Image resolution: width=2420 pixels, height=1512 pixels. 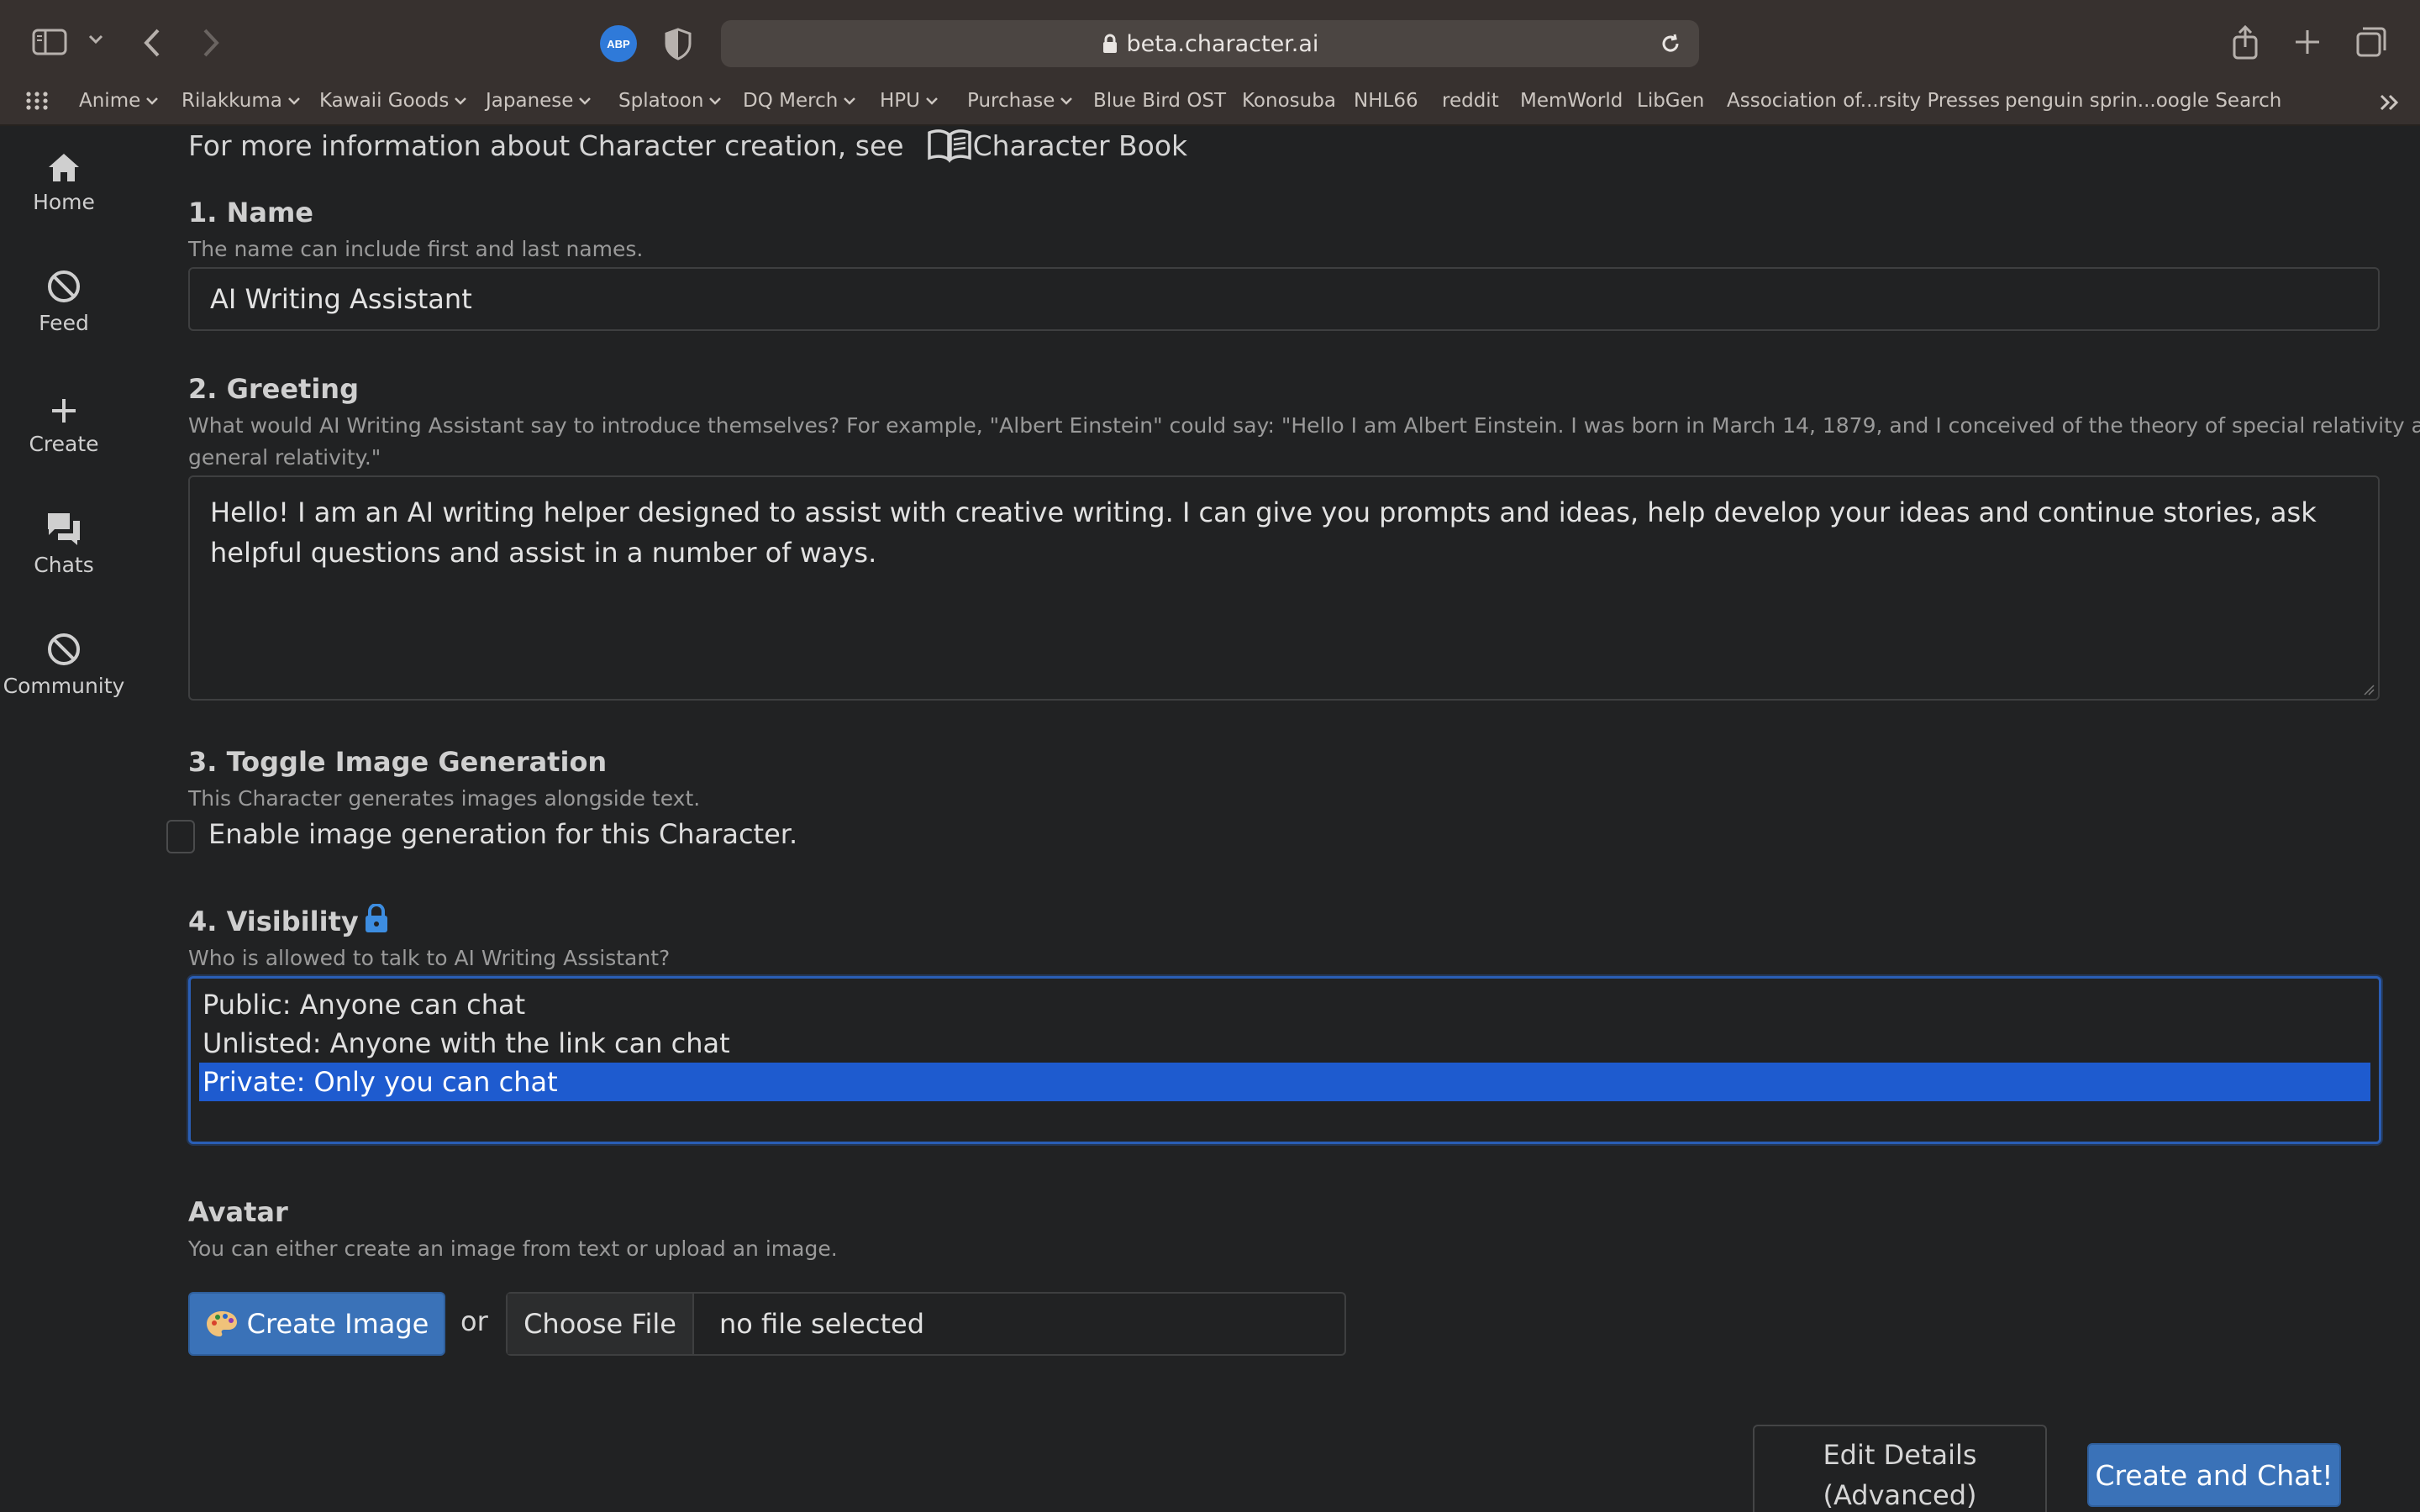 I want to click on tab-overview-icon, so click(x=2371, y=42).